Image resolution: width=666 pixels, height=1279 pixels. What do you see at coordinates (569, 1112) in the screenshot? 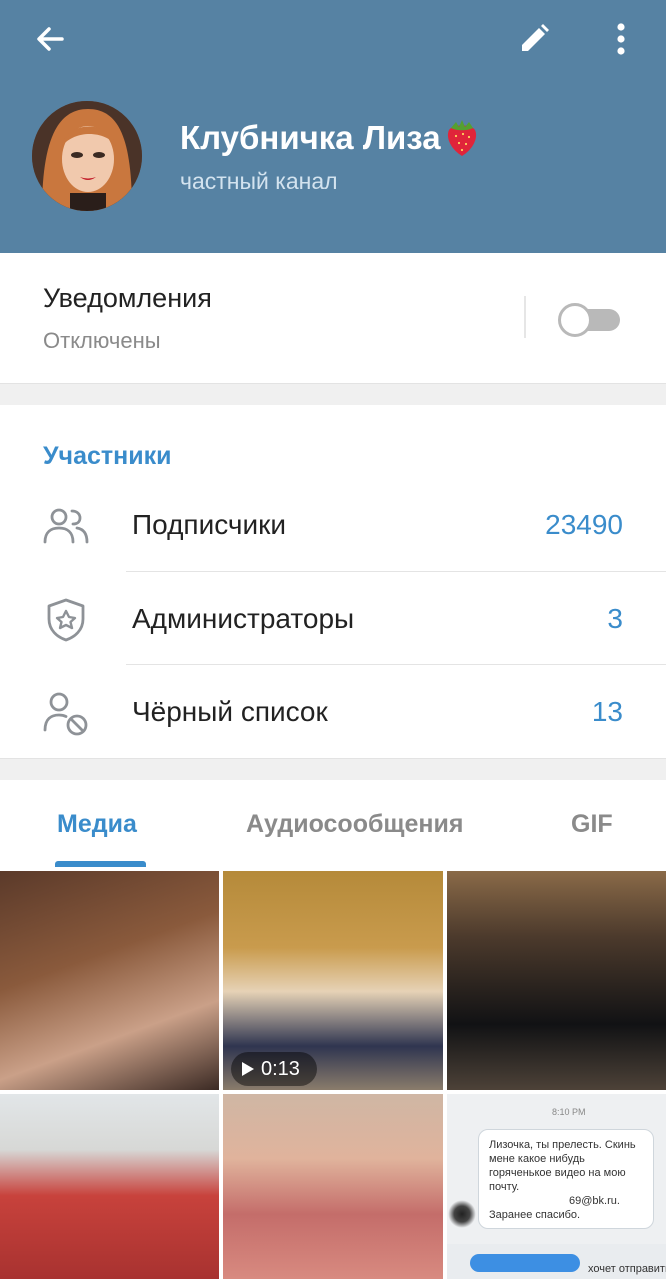
I see `chat-preview-time: 8:10 PM` at bounding box center [569, 1112].